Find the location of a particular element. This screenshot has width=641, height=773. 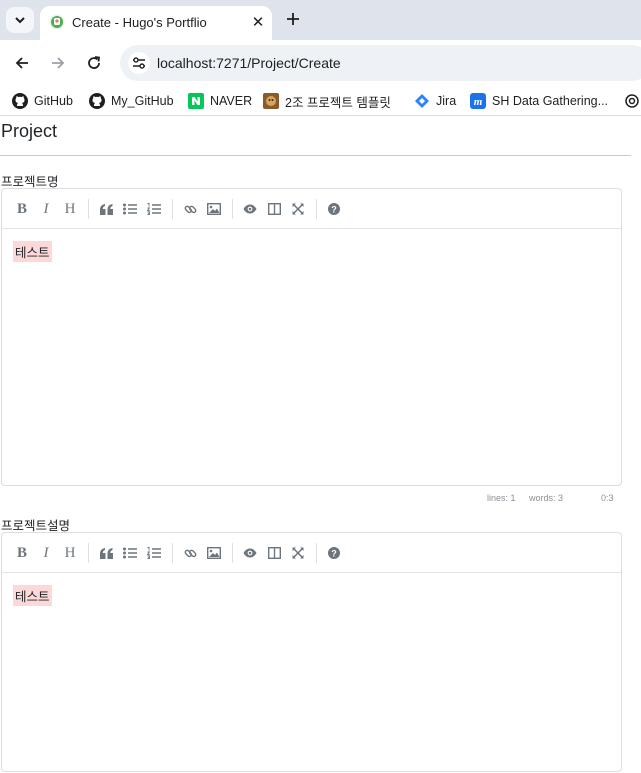

bookmark-naver: NAVER is located at coordinates (220, 101).